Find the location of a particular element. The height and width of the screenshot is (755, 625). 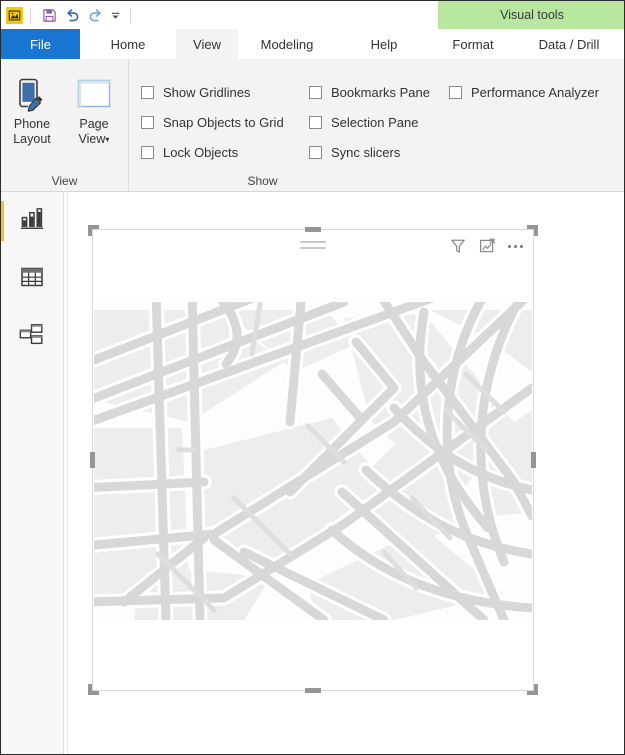

resize-handle-top-right is located at coordinates (532, 230).